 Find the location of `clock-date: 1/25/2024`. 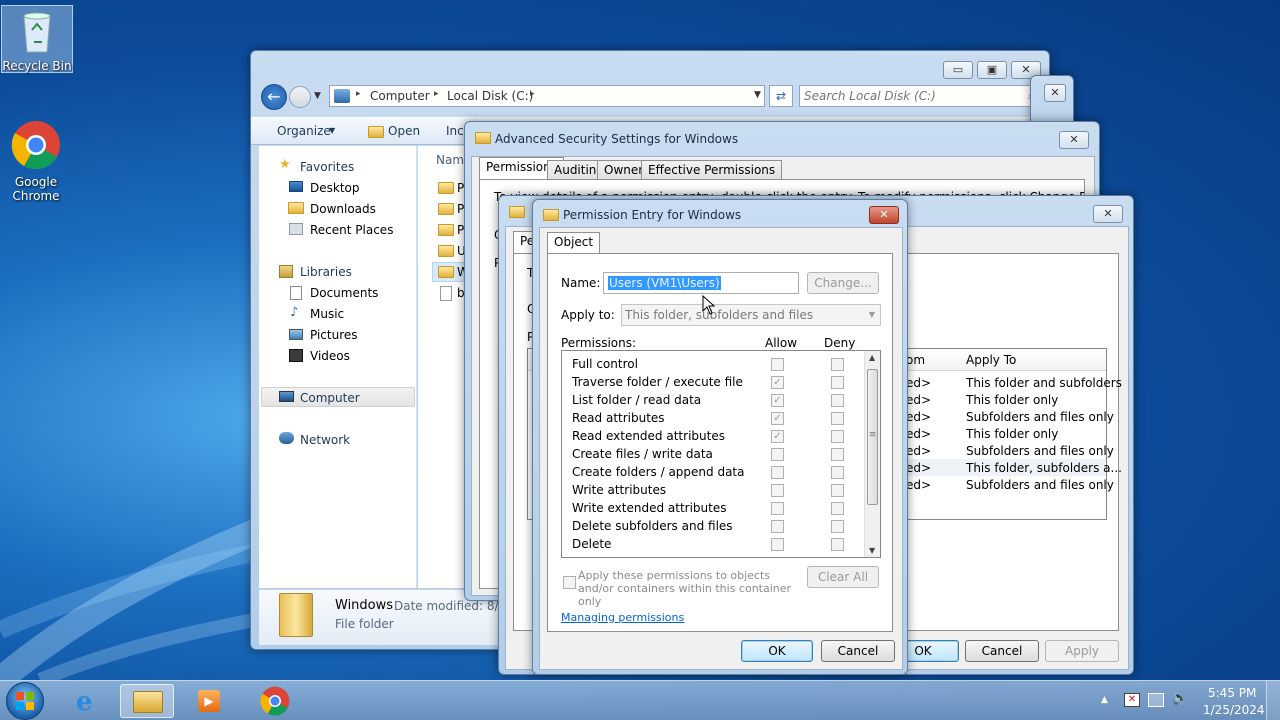

clock-date: 1/25/2024 is located at coordinates (1234, 710).